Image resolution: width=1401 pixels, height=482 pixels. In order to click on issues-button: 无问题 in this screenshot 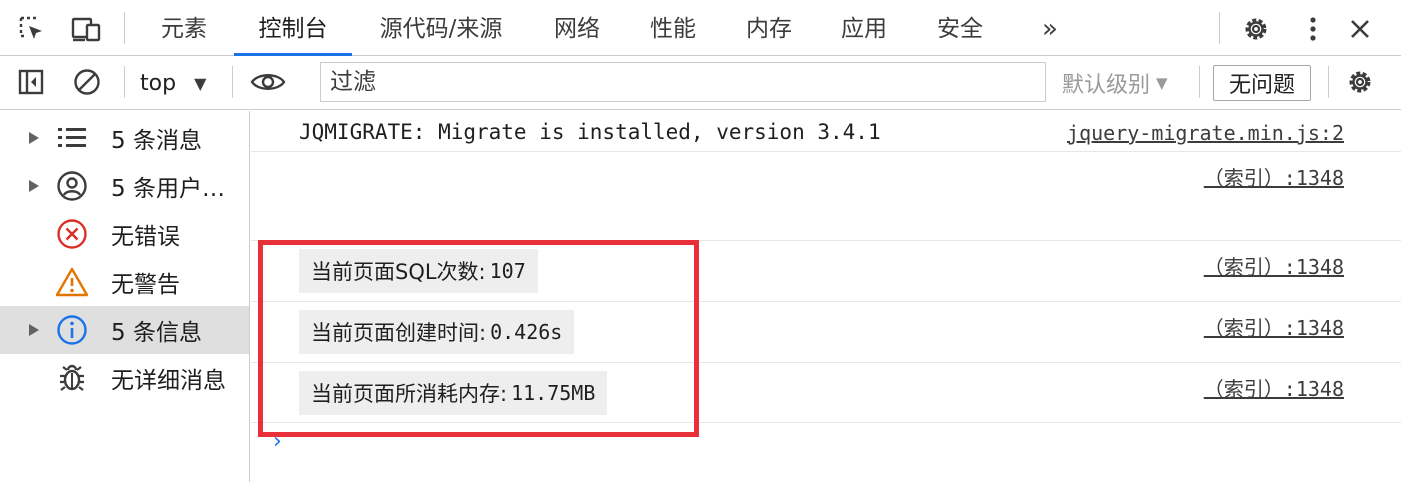, I will do `click(1262, 83)`.